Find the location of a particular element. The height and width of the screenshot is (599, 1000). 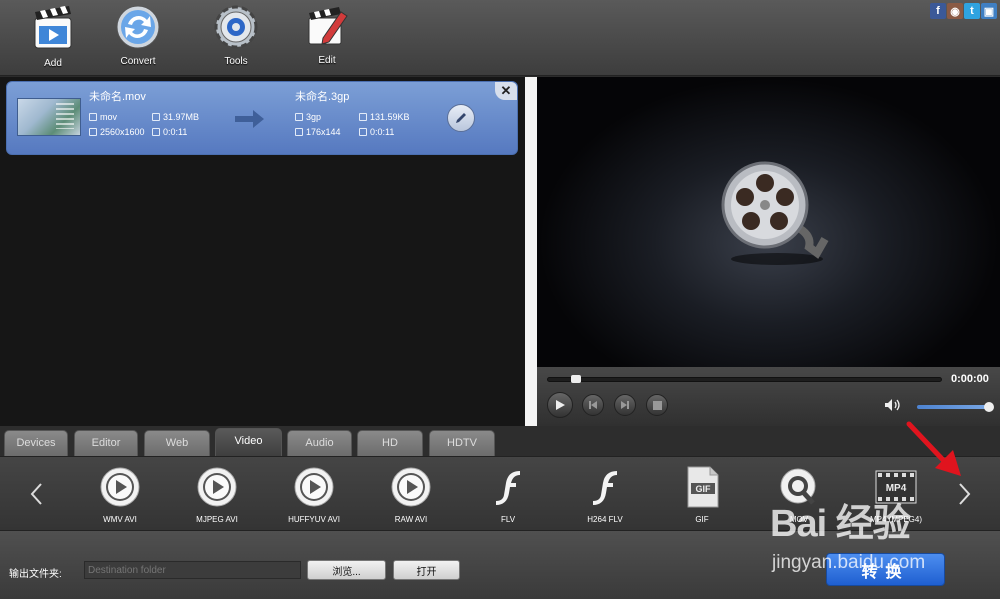

clapperboard-add-icon is located at coordinates (53, 27).